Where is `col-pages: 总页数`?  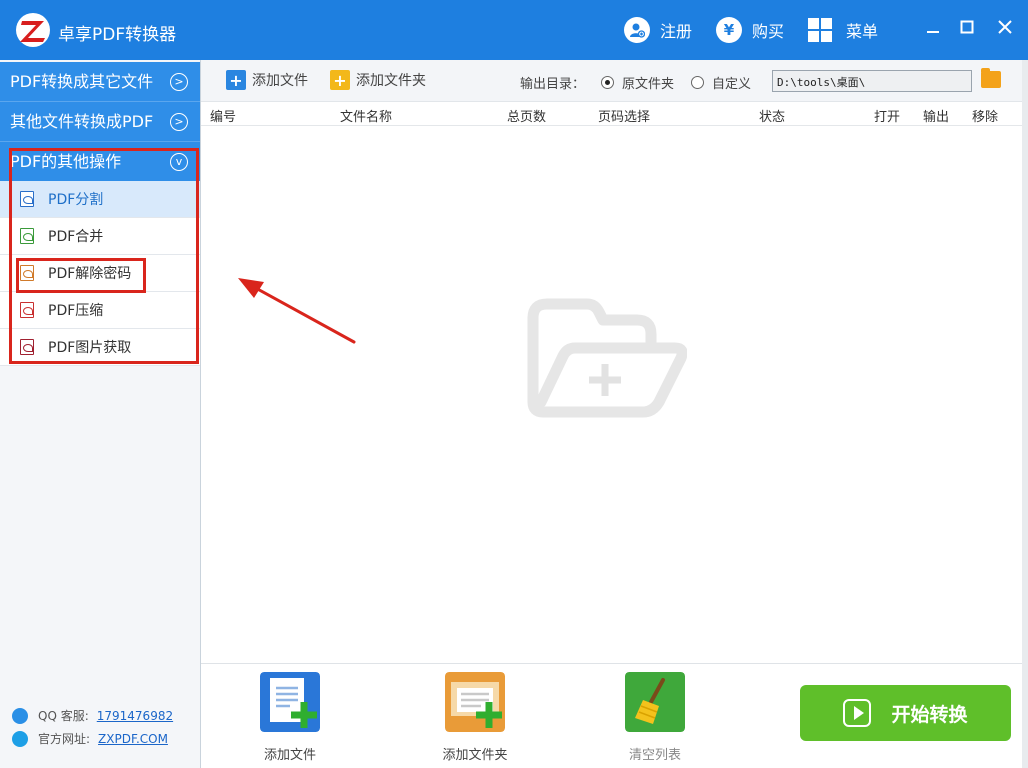 col-pages: 总页数 is located at coordinates (527, 117).